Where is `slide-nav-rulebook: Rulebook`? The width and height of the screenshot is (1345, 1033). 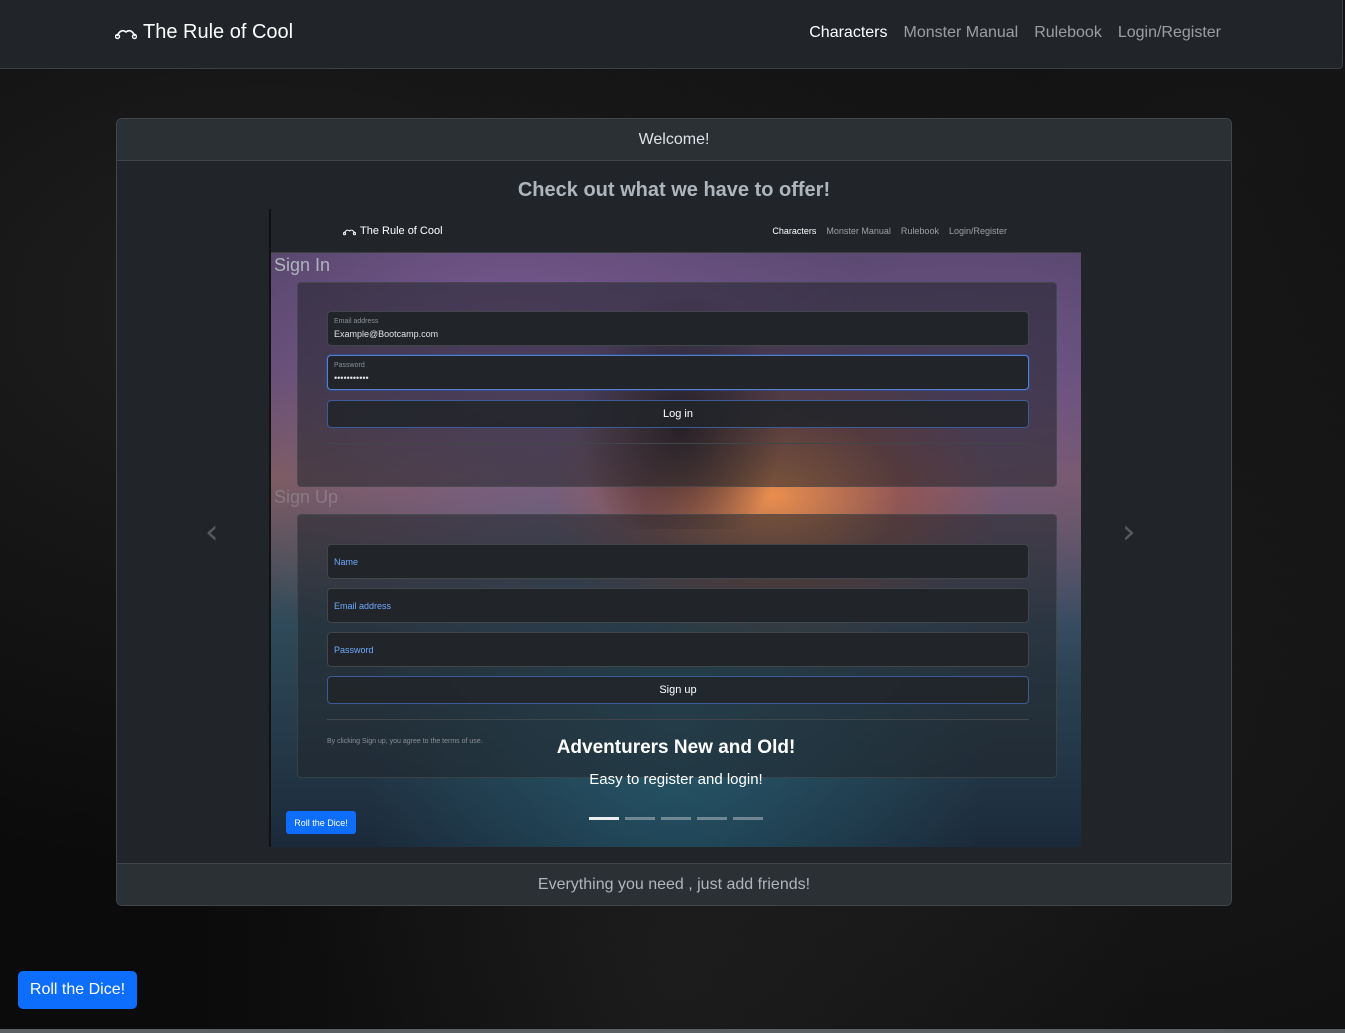 slide-nav-rulebook: Rulebook is located at coordinates (919, 231).